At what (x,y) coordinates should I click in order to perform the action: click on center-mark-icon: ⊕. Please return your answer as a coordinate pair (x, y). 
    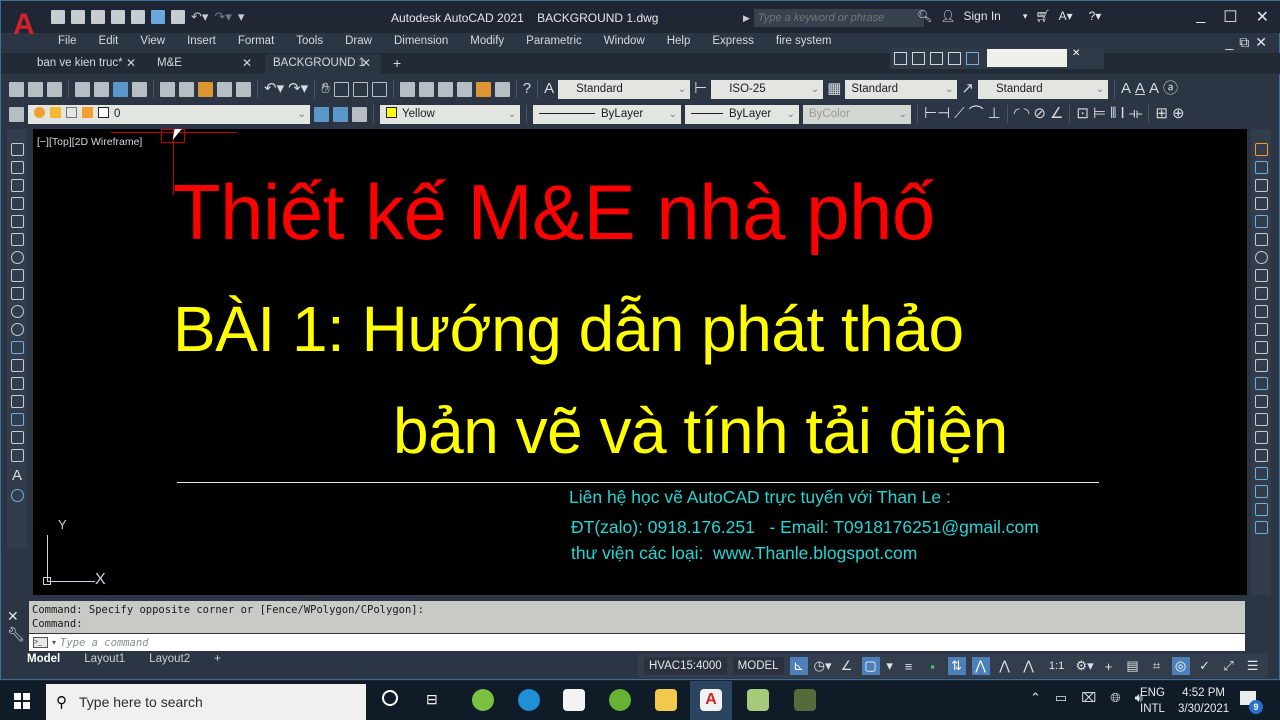
    Looking at the image, I should click on (1178, 114).